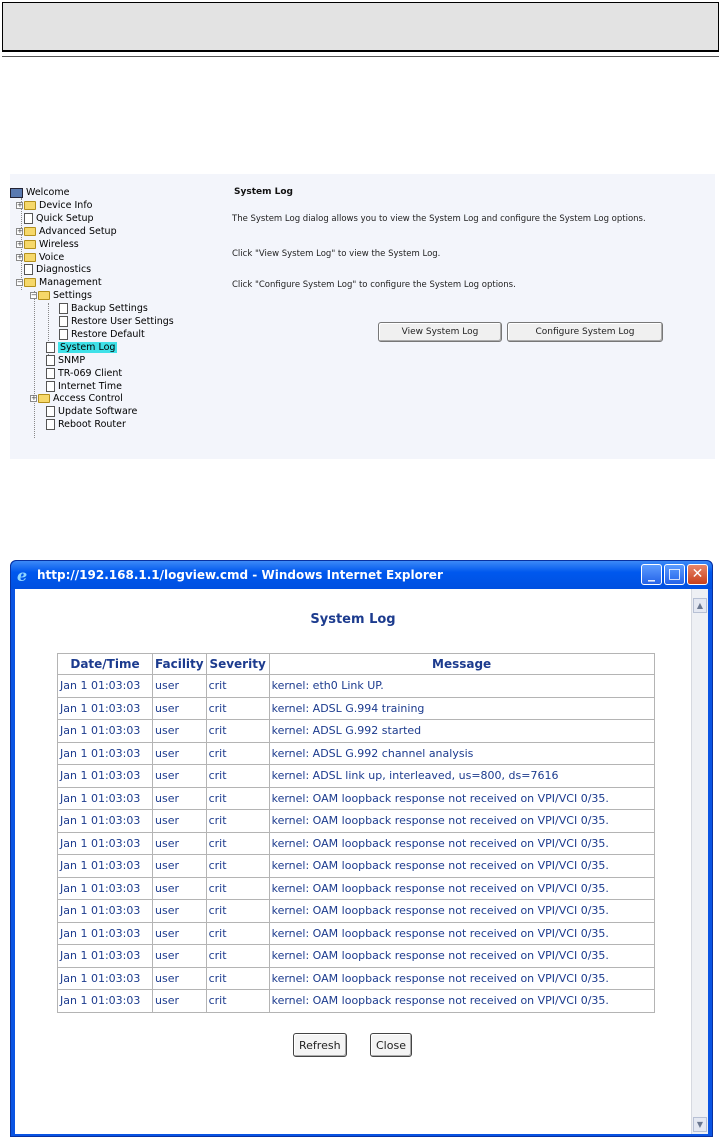  Describe the element at coordinates (699, 861) in the screenshot. I see `vertical-scrollbar: ▲ ▼` at that location.